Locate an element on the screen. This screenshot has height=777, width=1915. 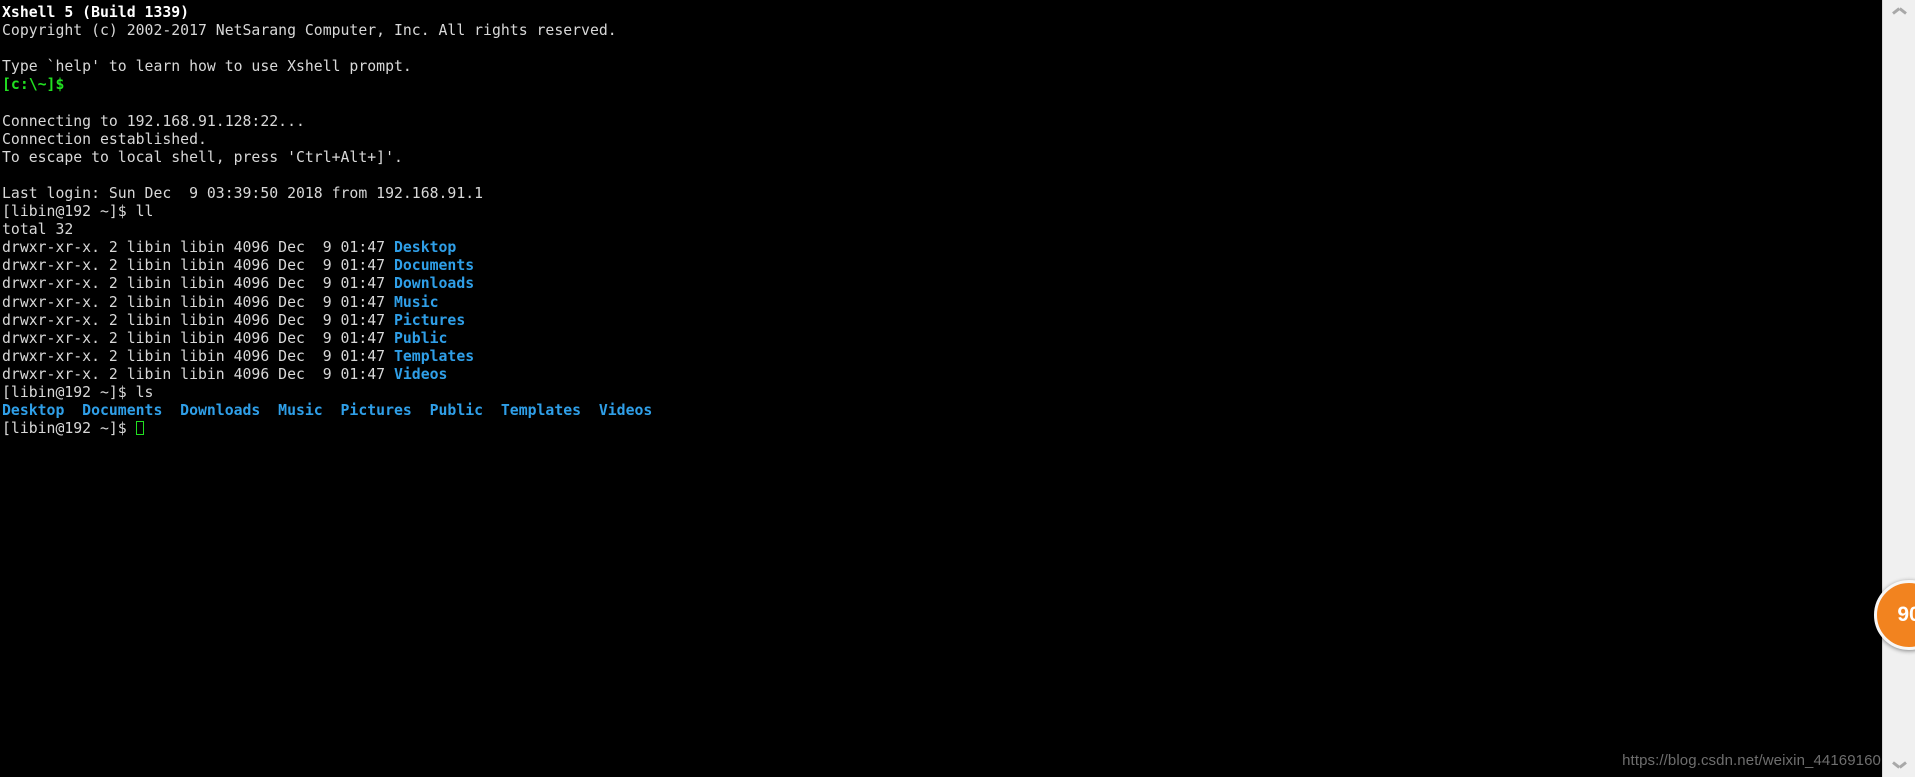
text-cursor is located at coordinates (139, 428).